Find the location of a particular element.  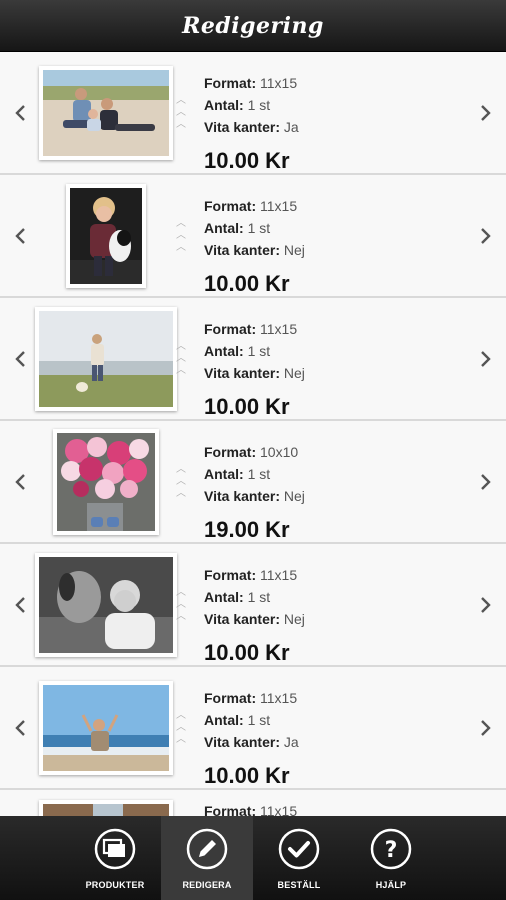

format-value: 10x10 is located at coordinates (279, 452).